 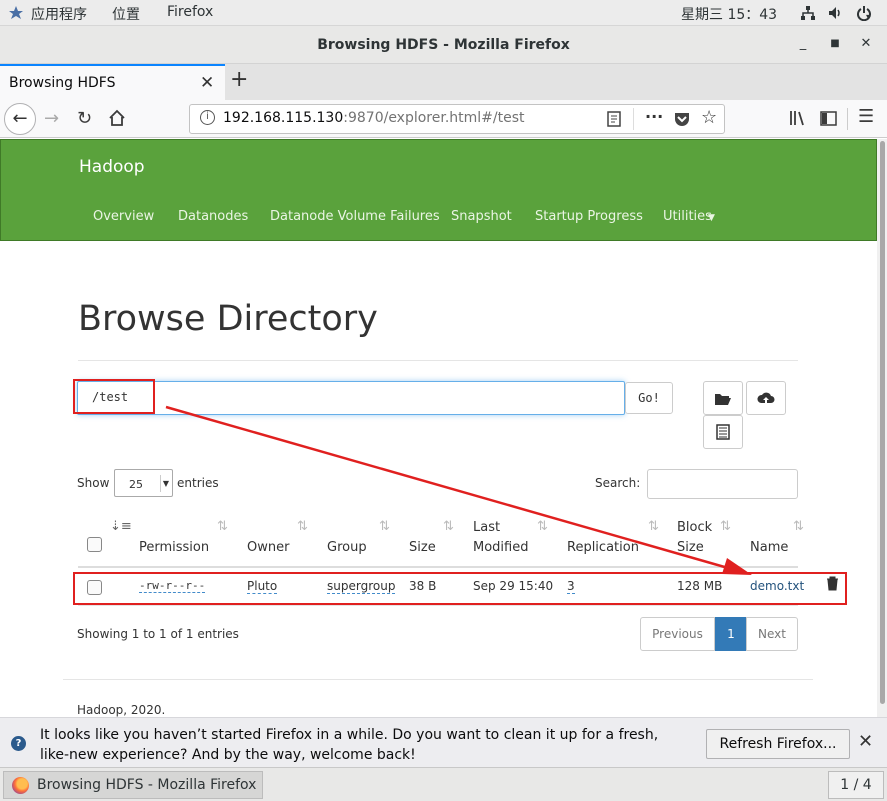 What do you see at coordinates (847, 119) in the screenshot?
I see `toolbar-divider` at bounding box center [847, 119].